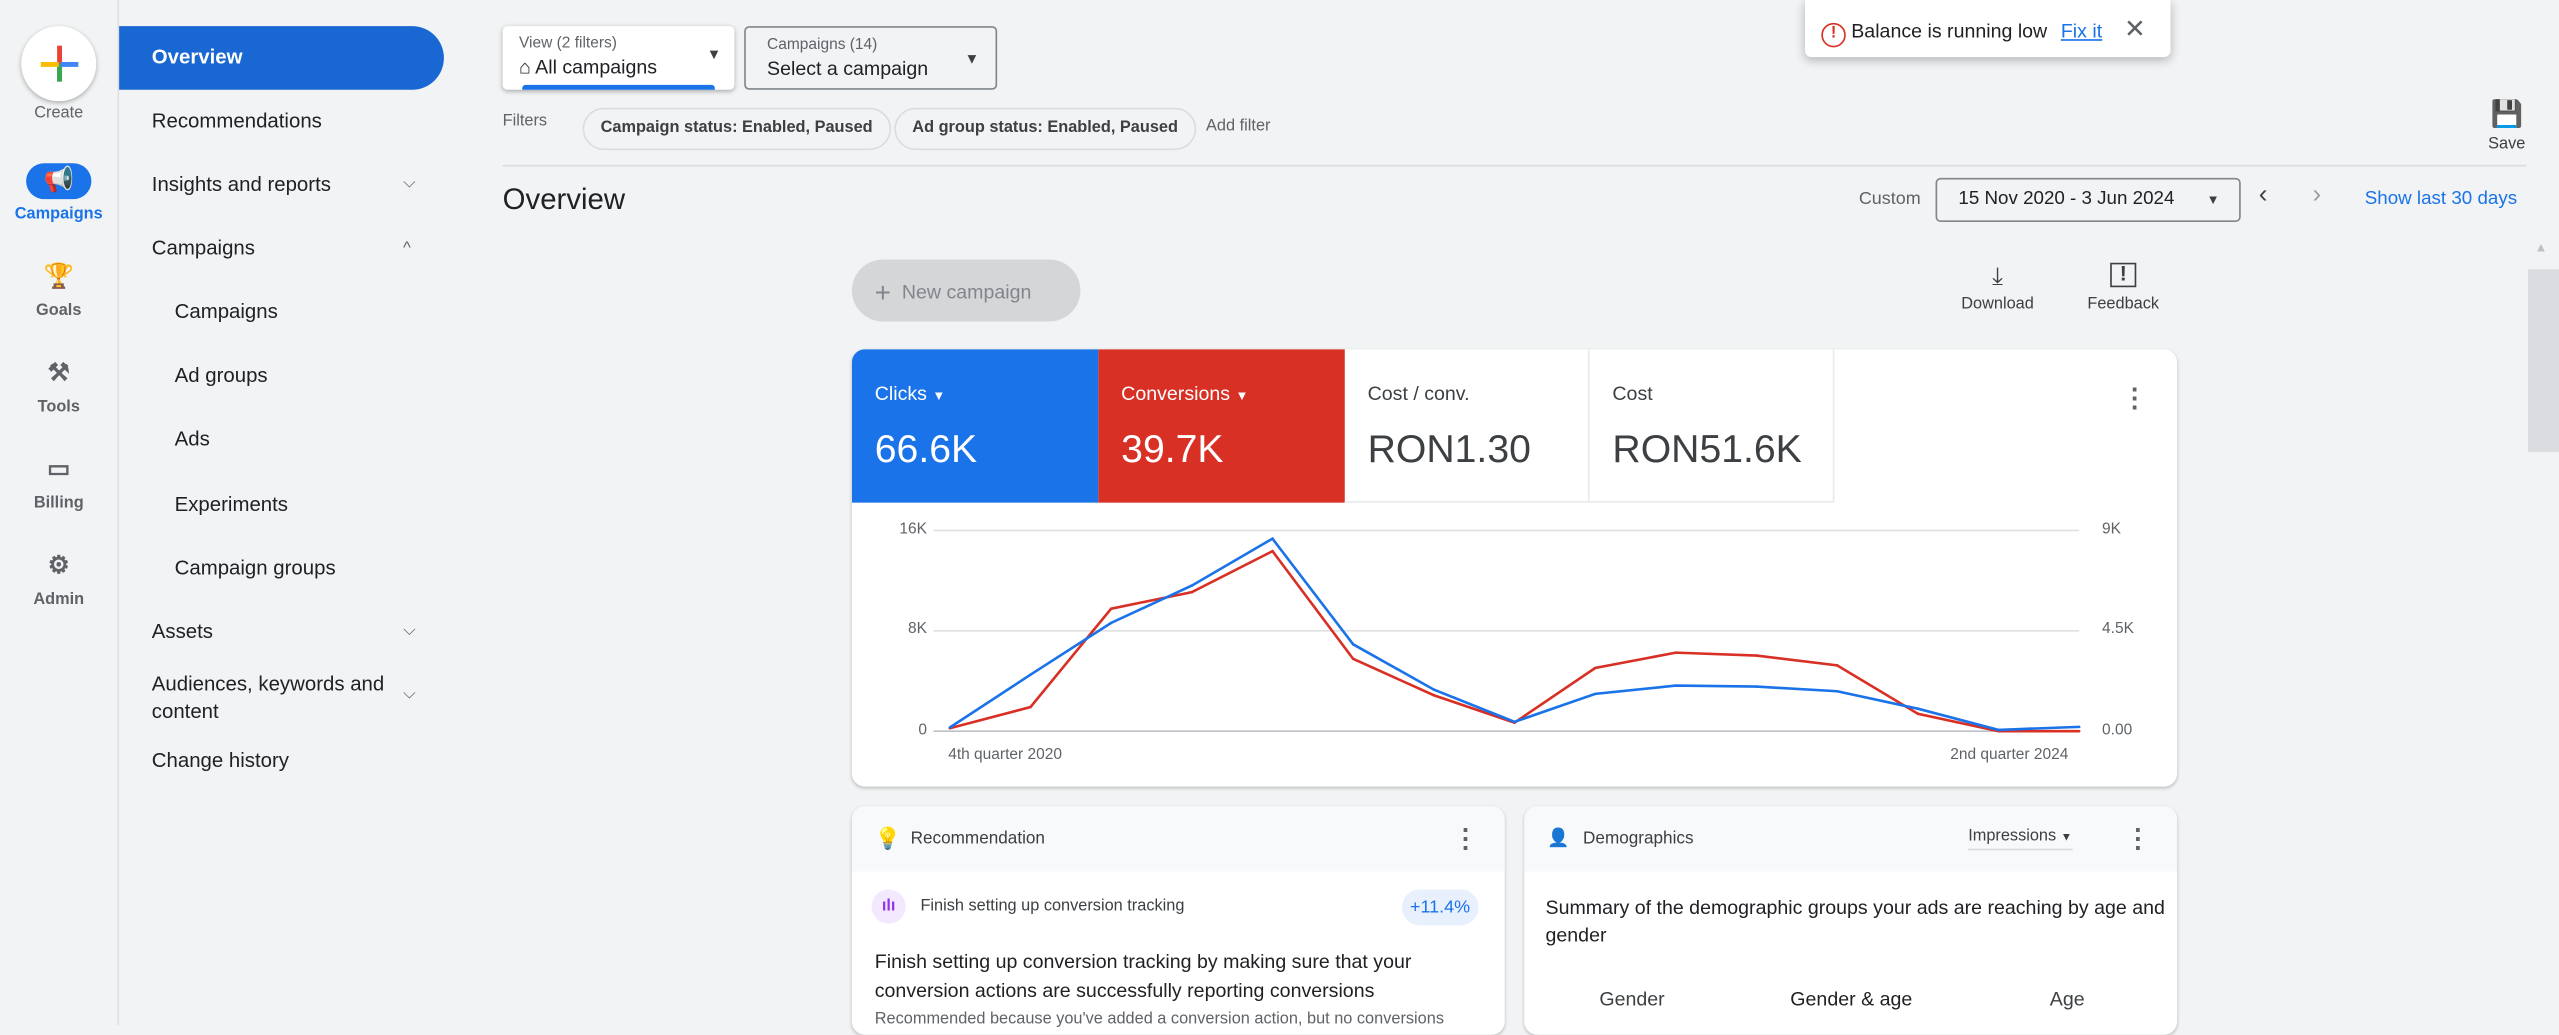 Image resolution: width=2559 pixels, height=1035 pixels. Describe the element at coordinates (736, 129) in the screenshot. I see `filter-chip-campaign-status: Campaign status: Enabled, Paused` at that location.